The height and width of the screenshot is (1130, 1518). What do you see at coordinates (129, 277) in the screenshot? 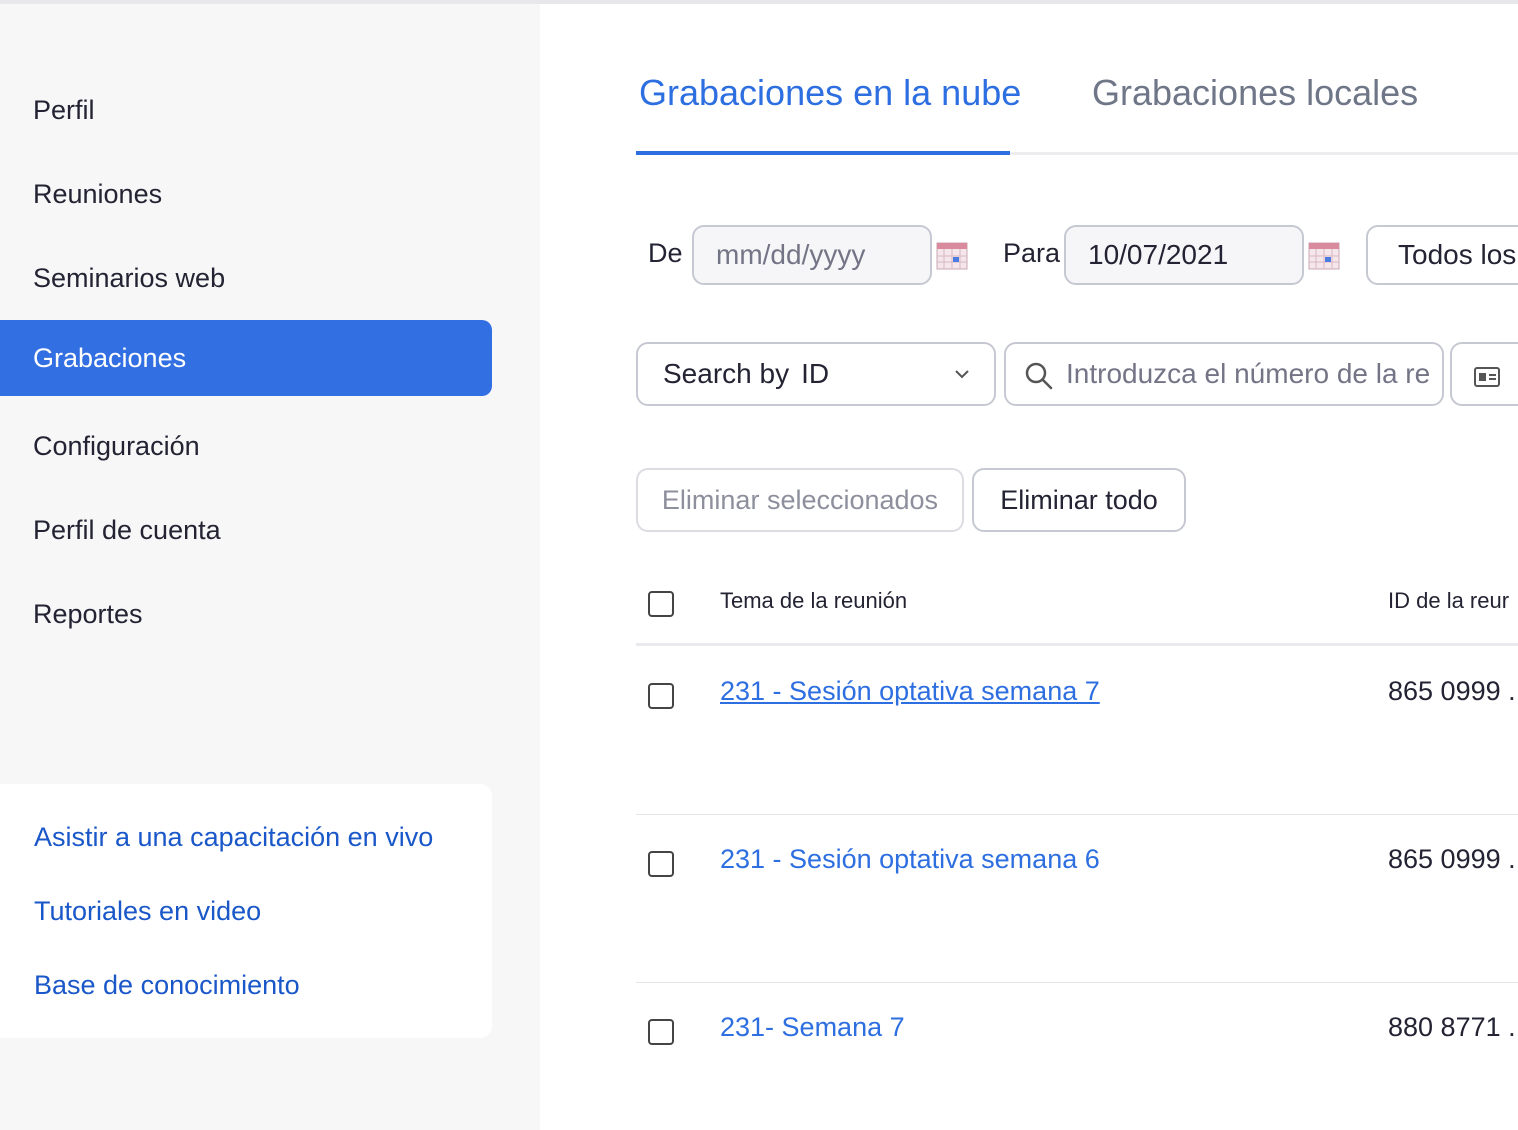
I see `sidebar-item-label: Seminarios web` at bounding box center [129, 277].